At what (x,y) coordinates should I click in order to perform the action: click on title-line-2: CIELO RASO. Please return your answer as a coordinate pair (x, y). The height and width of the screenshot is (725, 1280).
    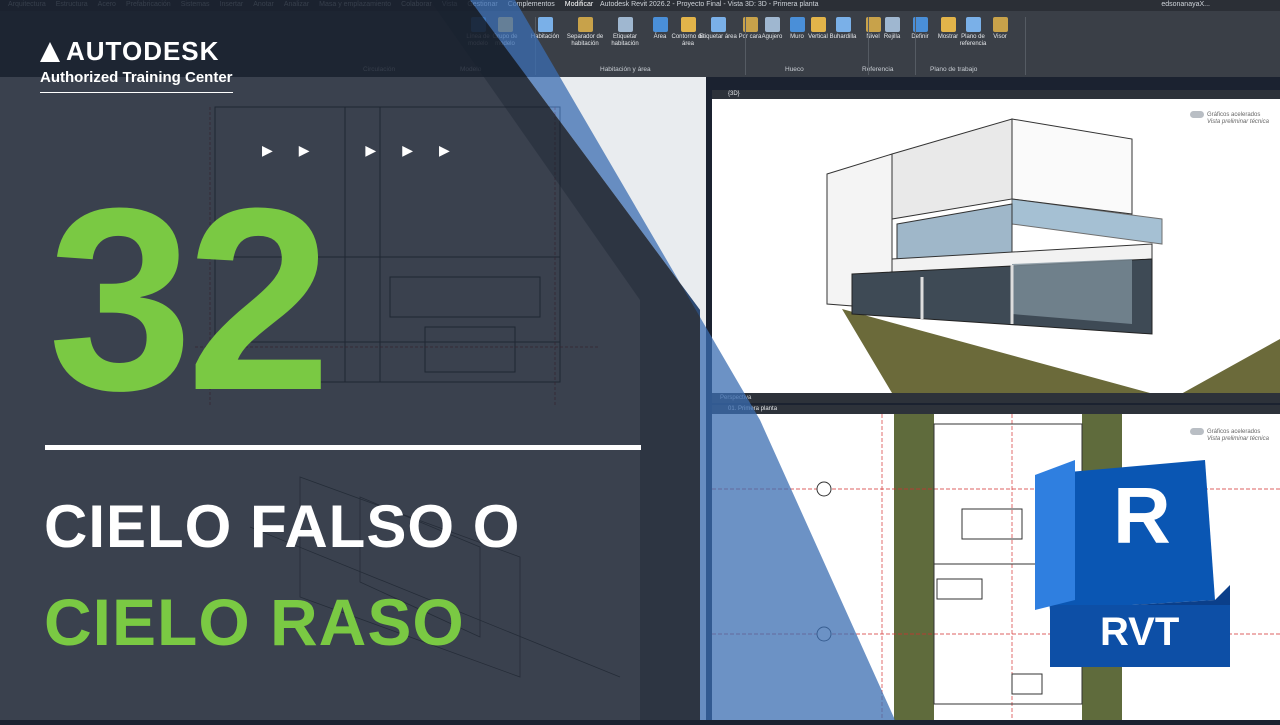
    Looking at the image, I should click on (254, 622).